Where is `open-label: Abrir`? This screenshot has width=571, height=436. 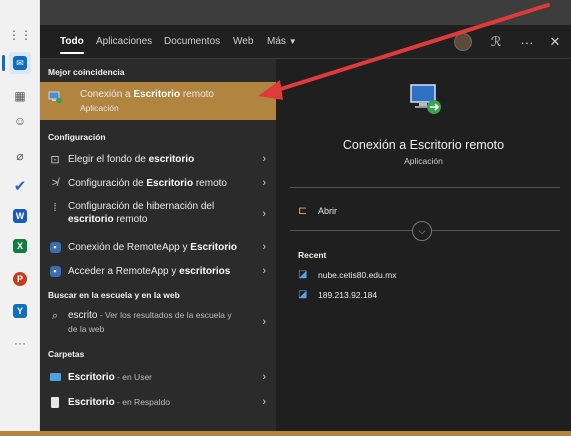 open-label: Abrir is located at coordinates (328, 211).